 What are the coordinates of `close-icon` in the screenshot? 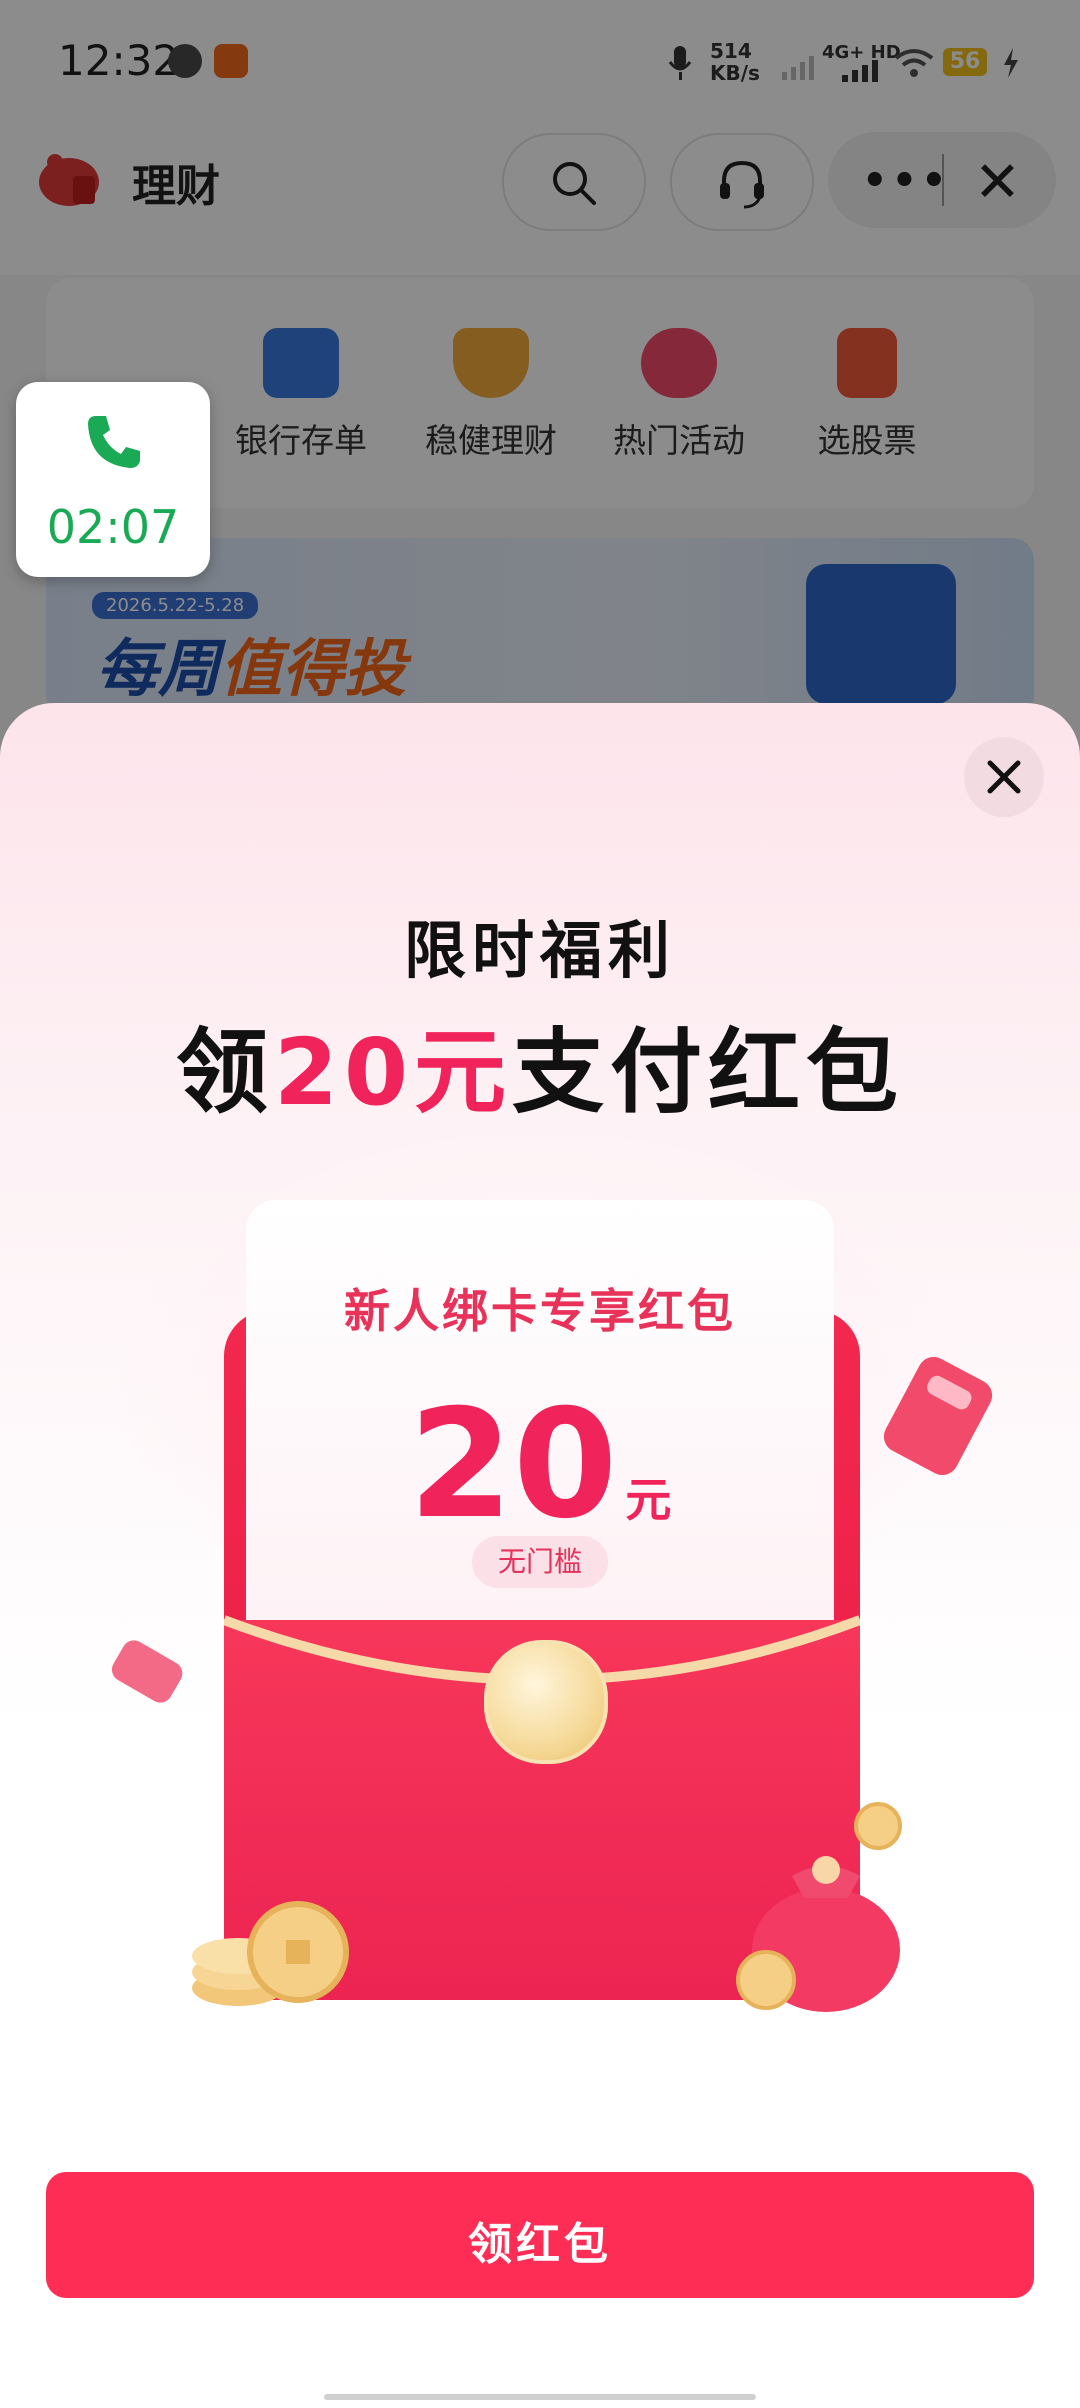 It's located at (1004, 777).